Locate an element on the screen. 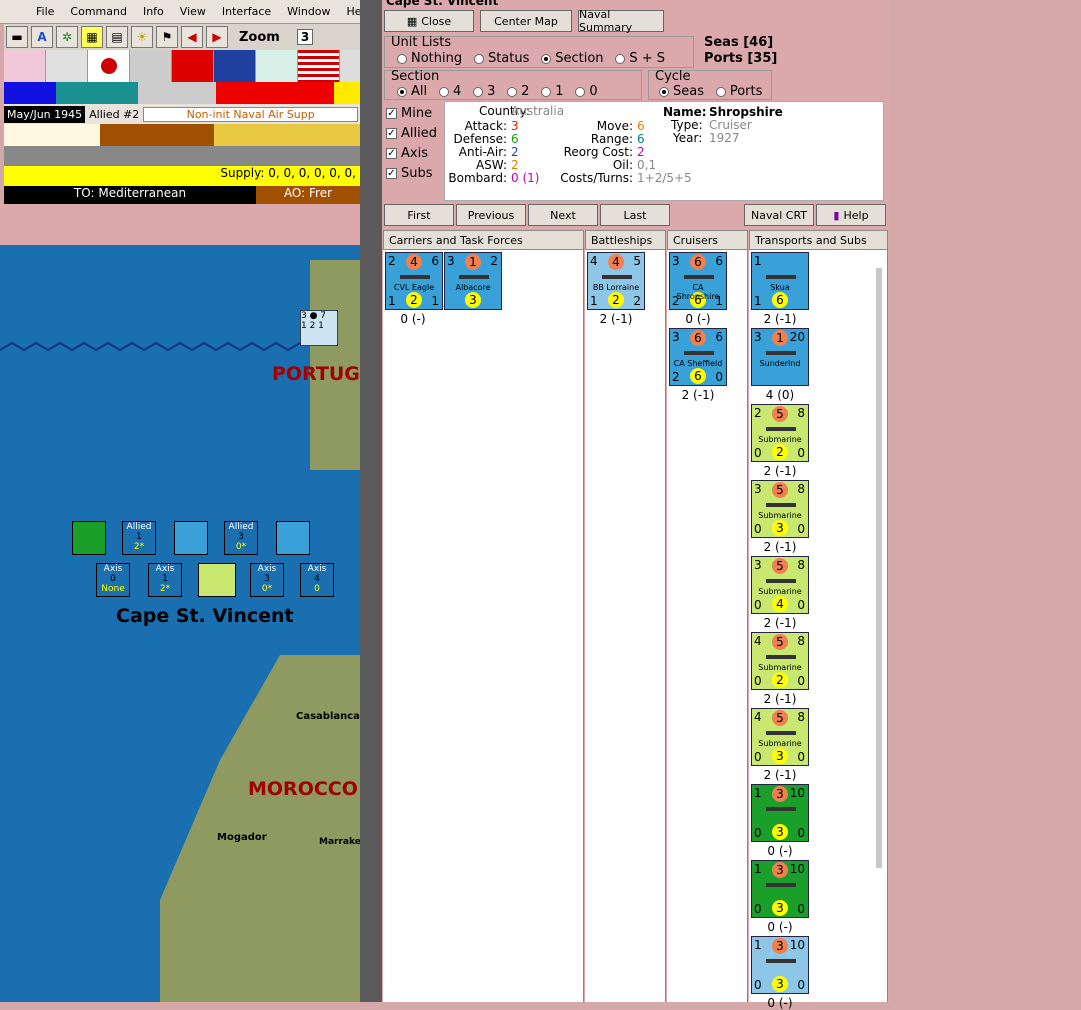  radio-ports: Ports is located at coordinates (738, 91).